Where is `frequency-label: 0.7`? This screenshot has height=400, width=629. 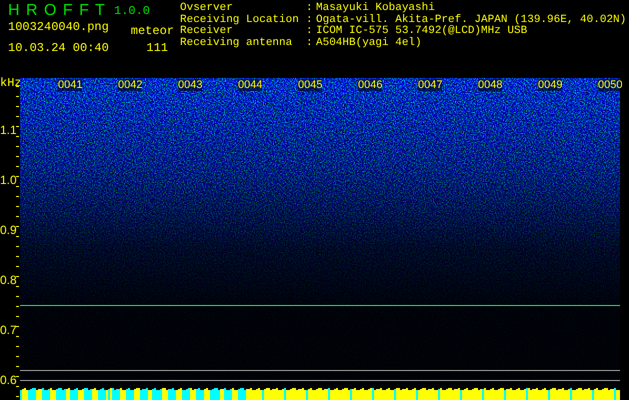
frequency-label: 0.7 is located at coordinates (8, 330).